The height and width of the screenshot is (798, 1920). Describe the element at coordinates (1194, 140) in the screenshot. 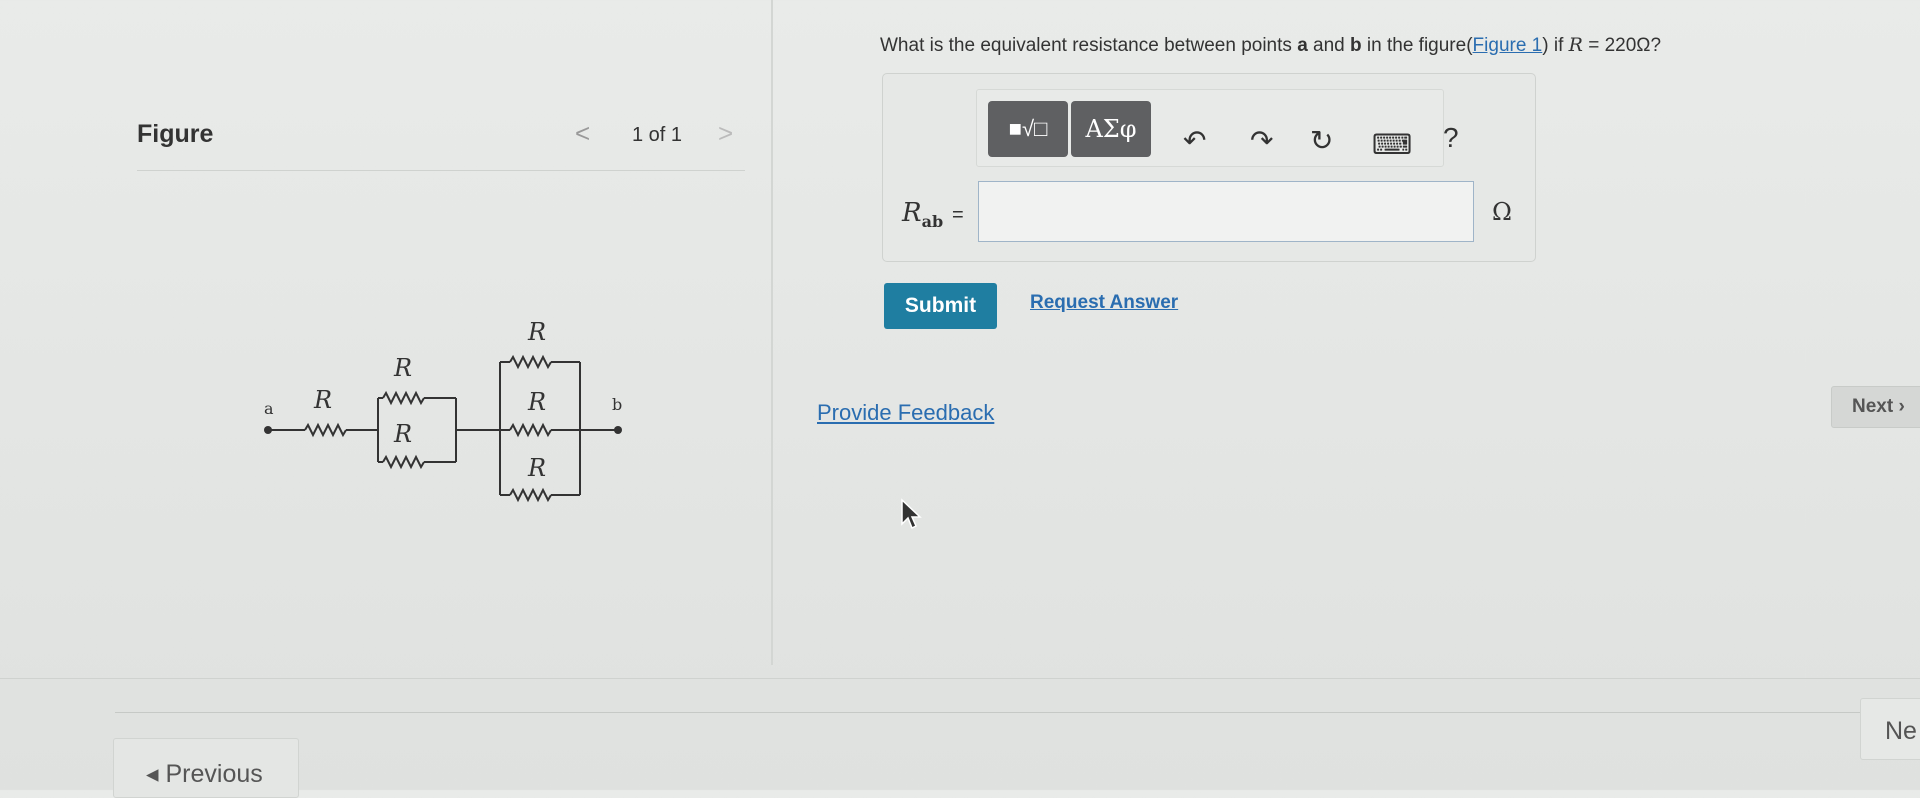

I see `undo-icon: ↶` at that location.